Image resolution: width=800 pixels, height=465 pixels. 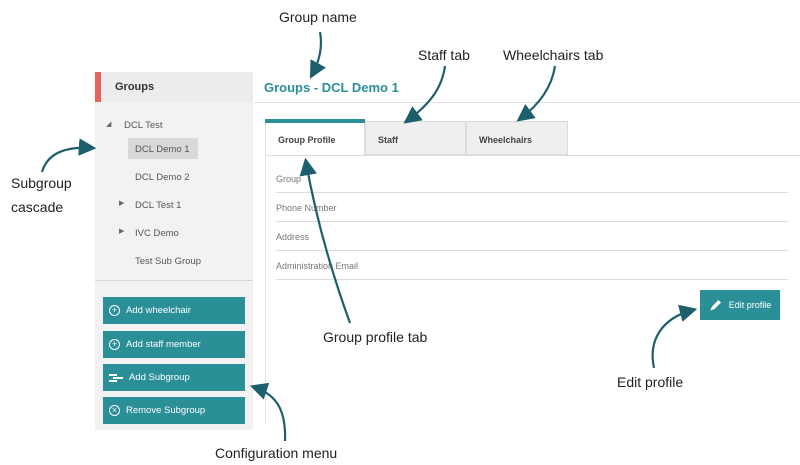 I want to click on group-name-arrow, so click(x=318, y=55).